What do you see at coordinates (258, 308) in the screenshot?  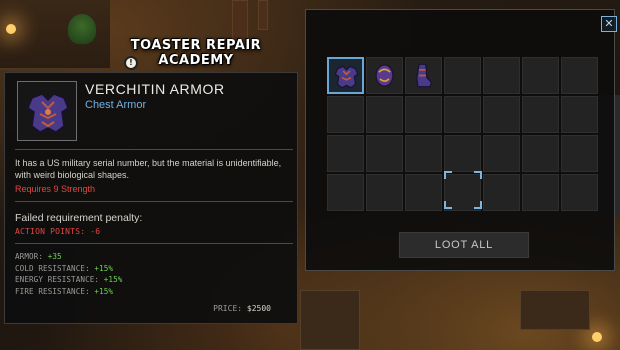 I see `price-value: $2500` at bounding box center [258, 308].